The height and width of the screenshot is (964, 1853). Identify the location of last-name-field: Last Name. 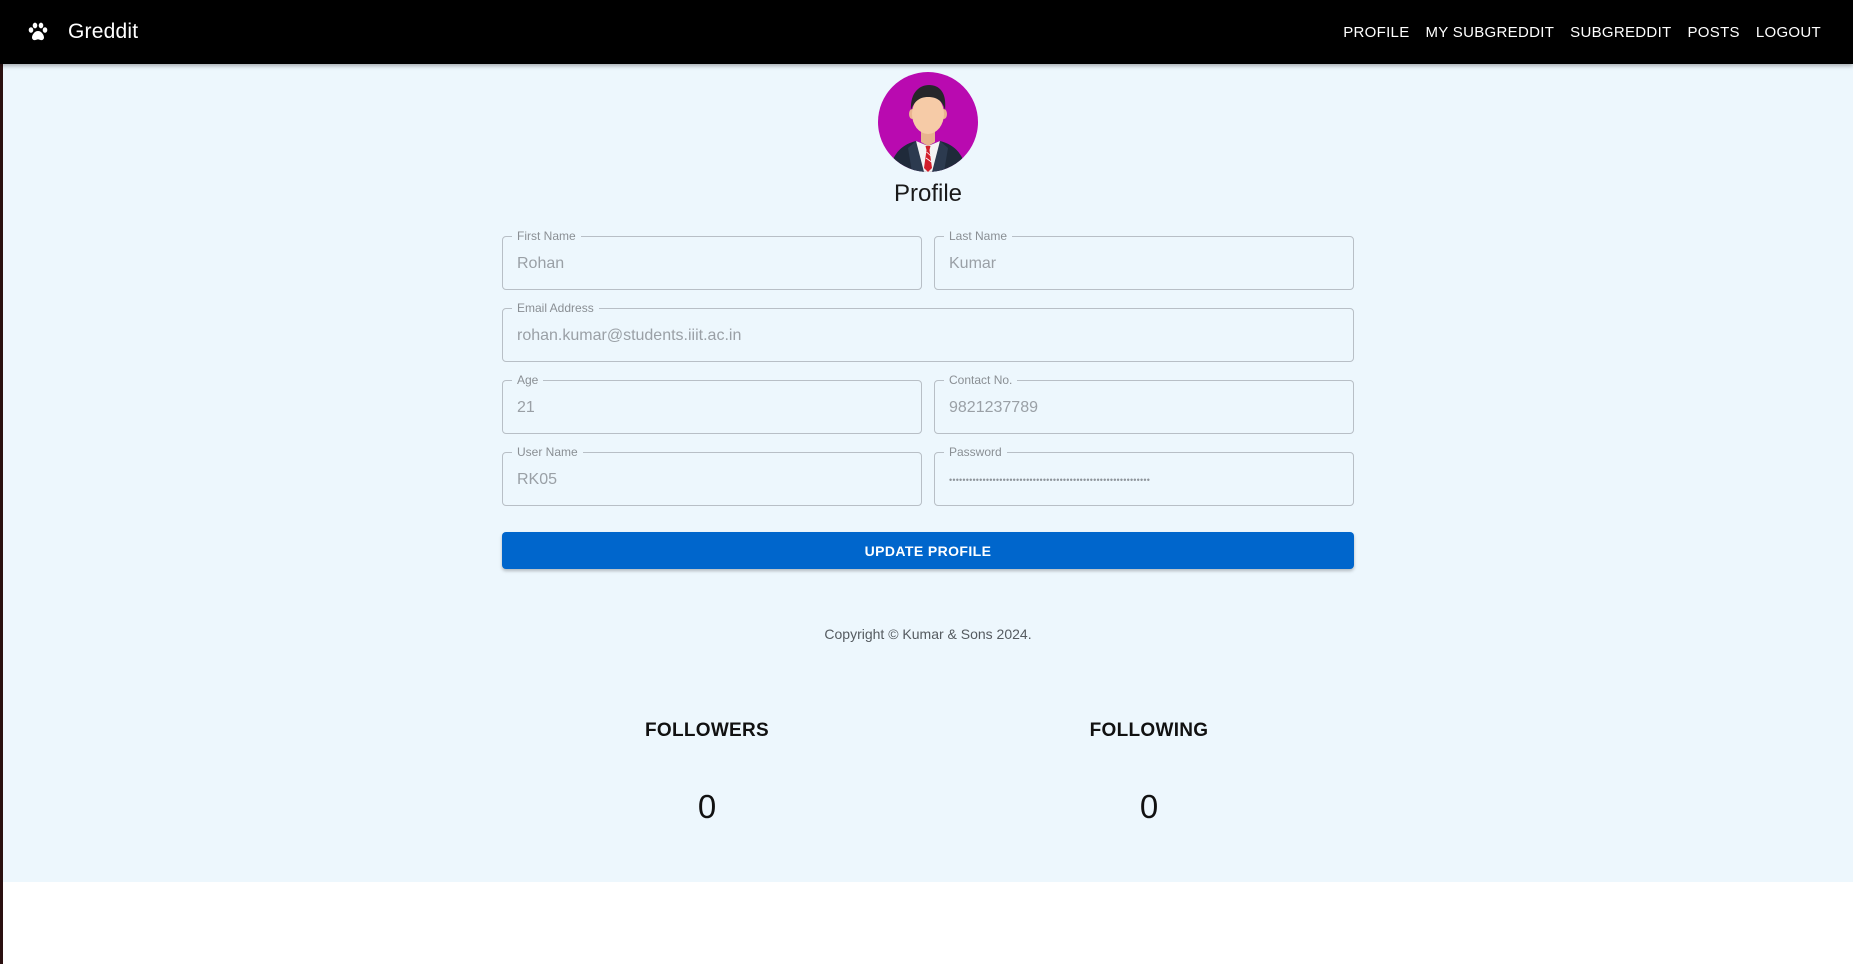
(1144, 260).